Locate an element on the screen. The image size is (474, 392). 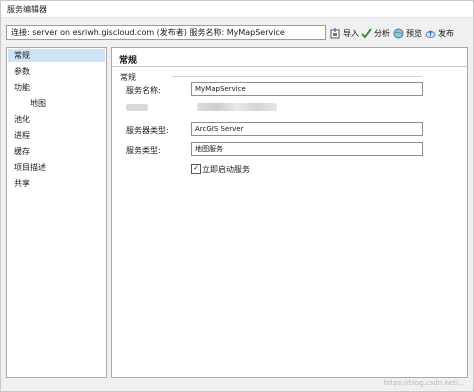
sidebar-item-pooling: 池化 is located at coordinates (56, 119).